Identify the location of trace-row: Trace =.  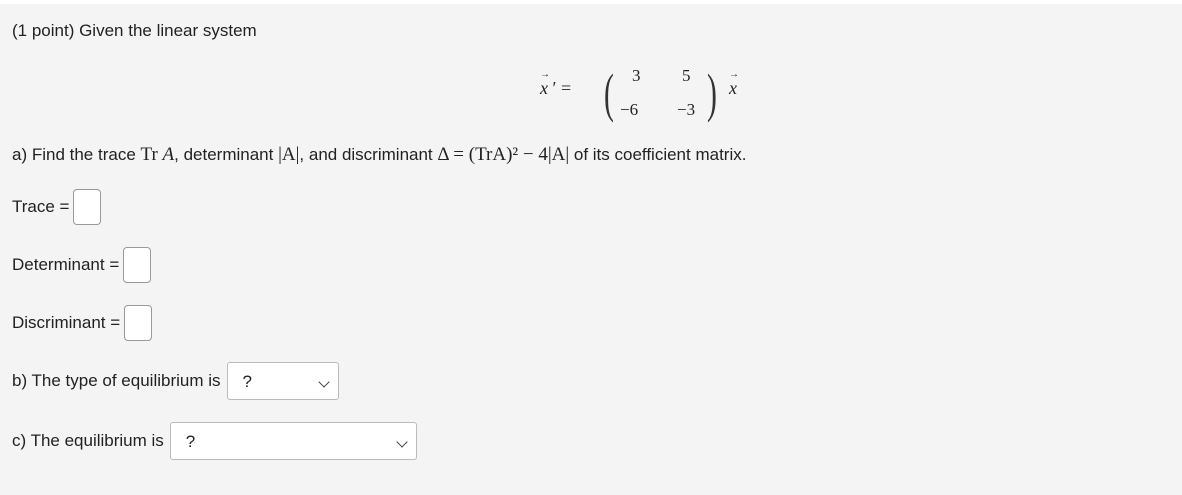
(57, 207).